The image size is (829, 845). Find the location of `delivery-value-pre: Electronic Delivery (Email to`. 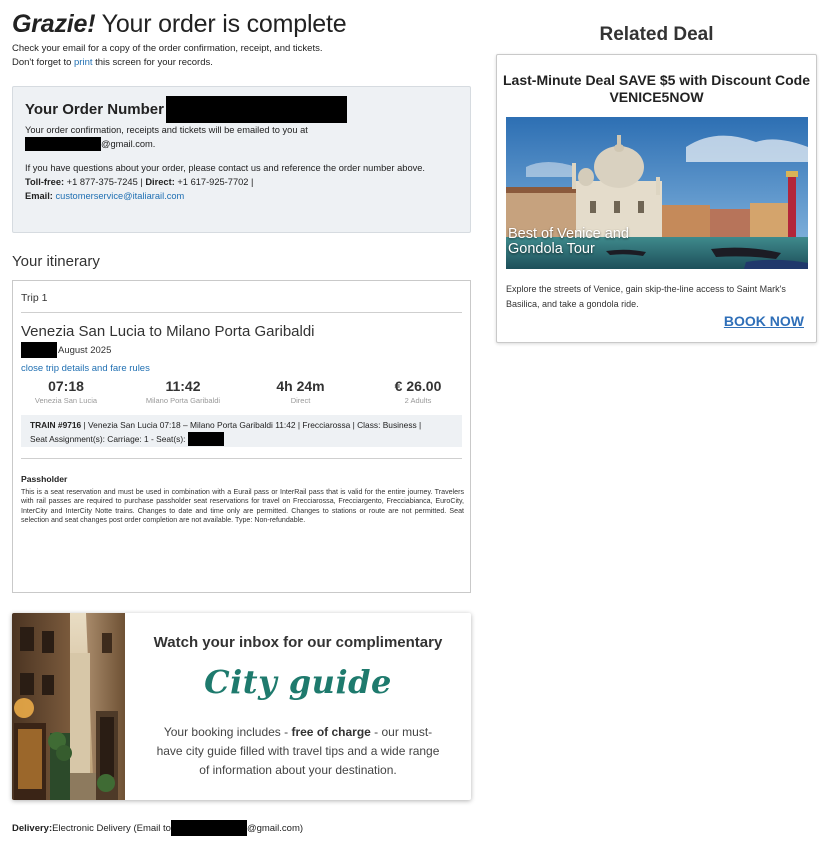

delivery-value-pre: Electronic Delivery (Email to is located at coordinates (111, 828).